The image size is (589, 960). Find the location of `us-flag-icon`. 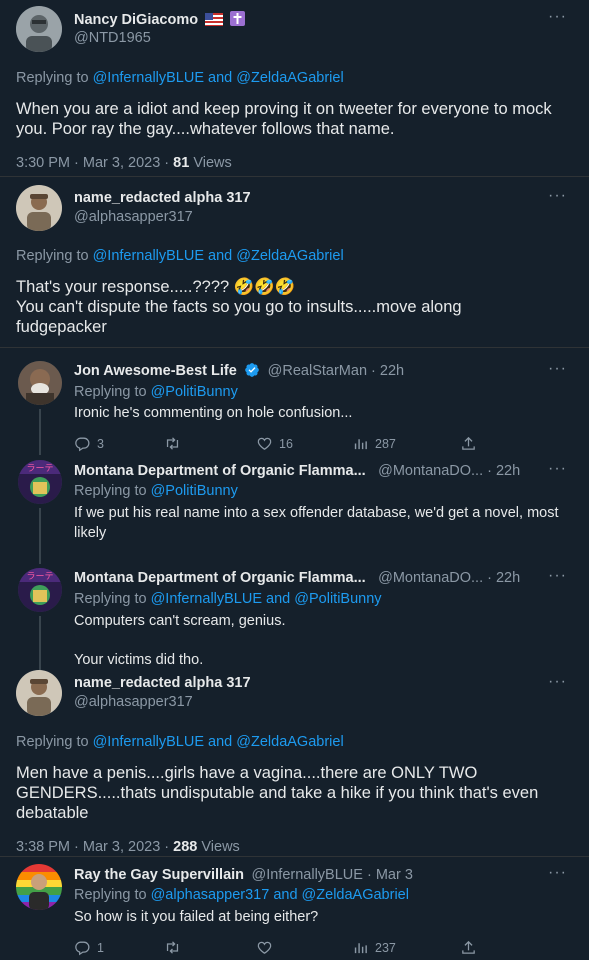

us-flag-icon is located at coordinates (214, 21).